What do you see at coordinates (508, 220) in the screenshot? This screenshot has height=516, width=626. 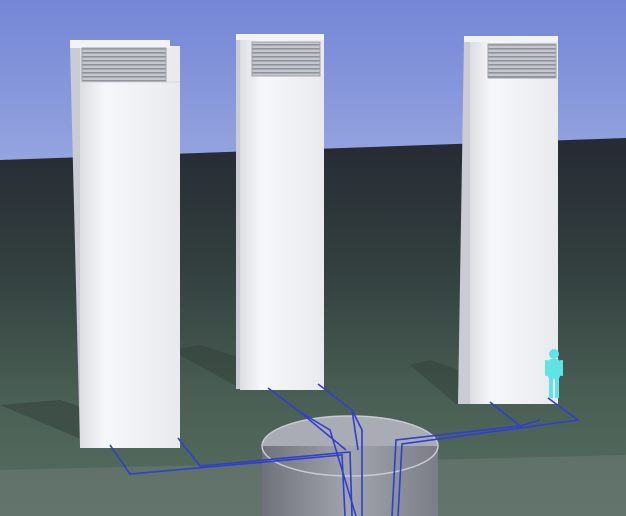 I see `right-tower` at bounding box center [508, 220].